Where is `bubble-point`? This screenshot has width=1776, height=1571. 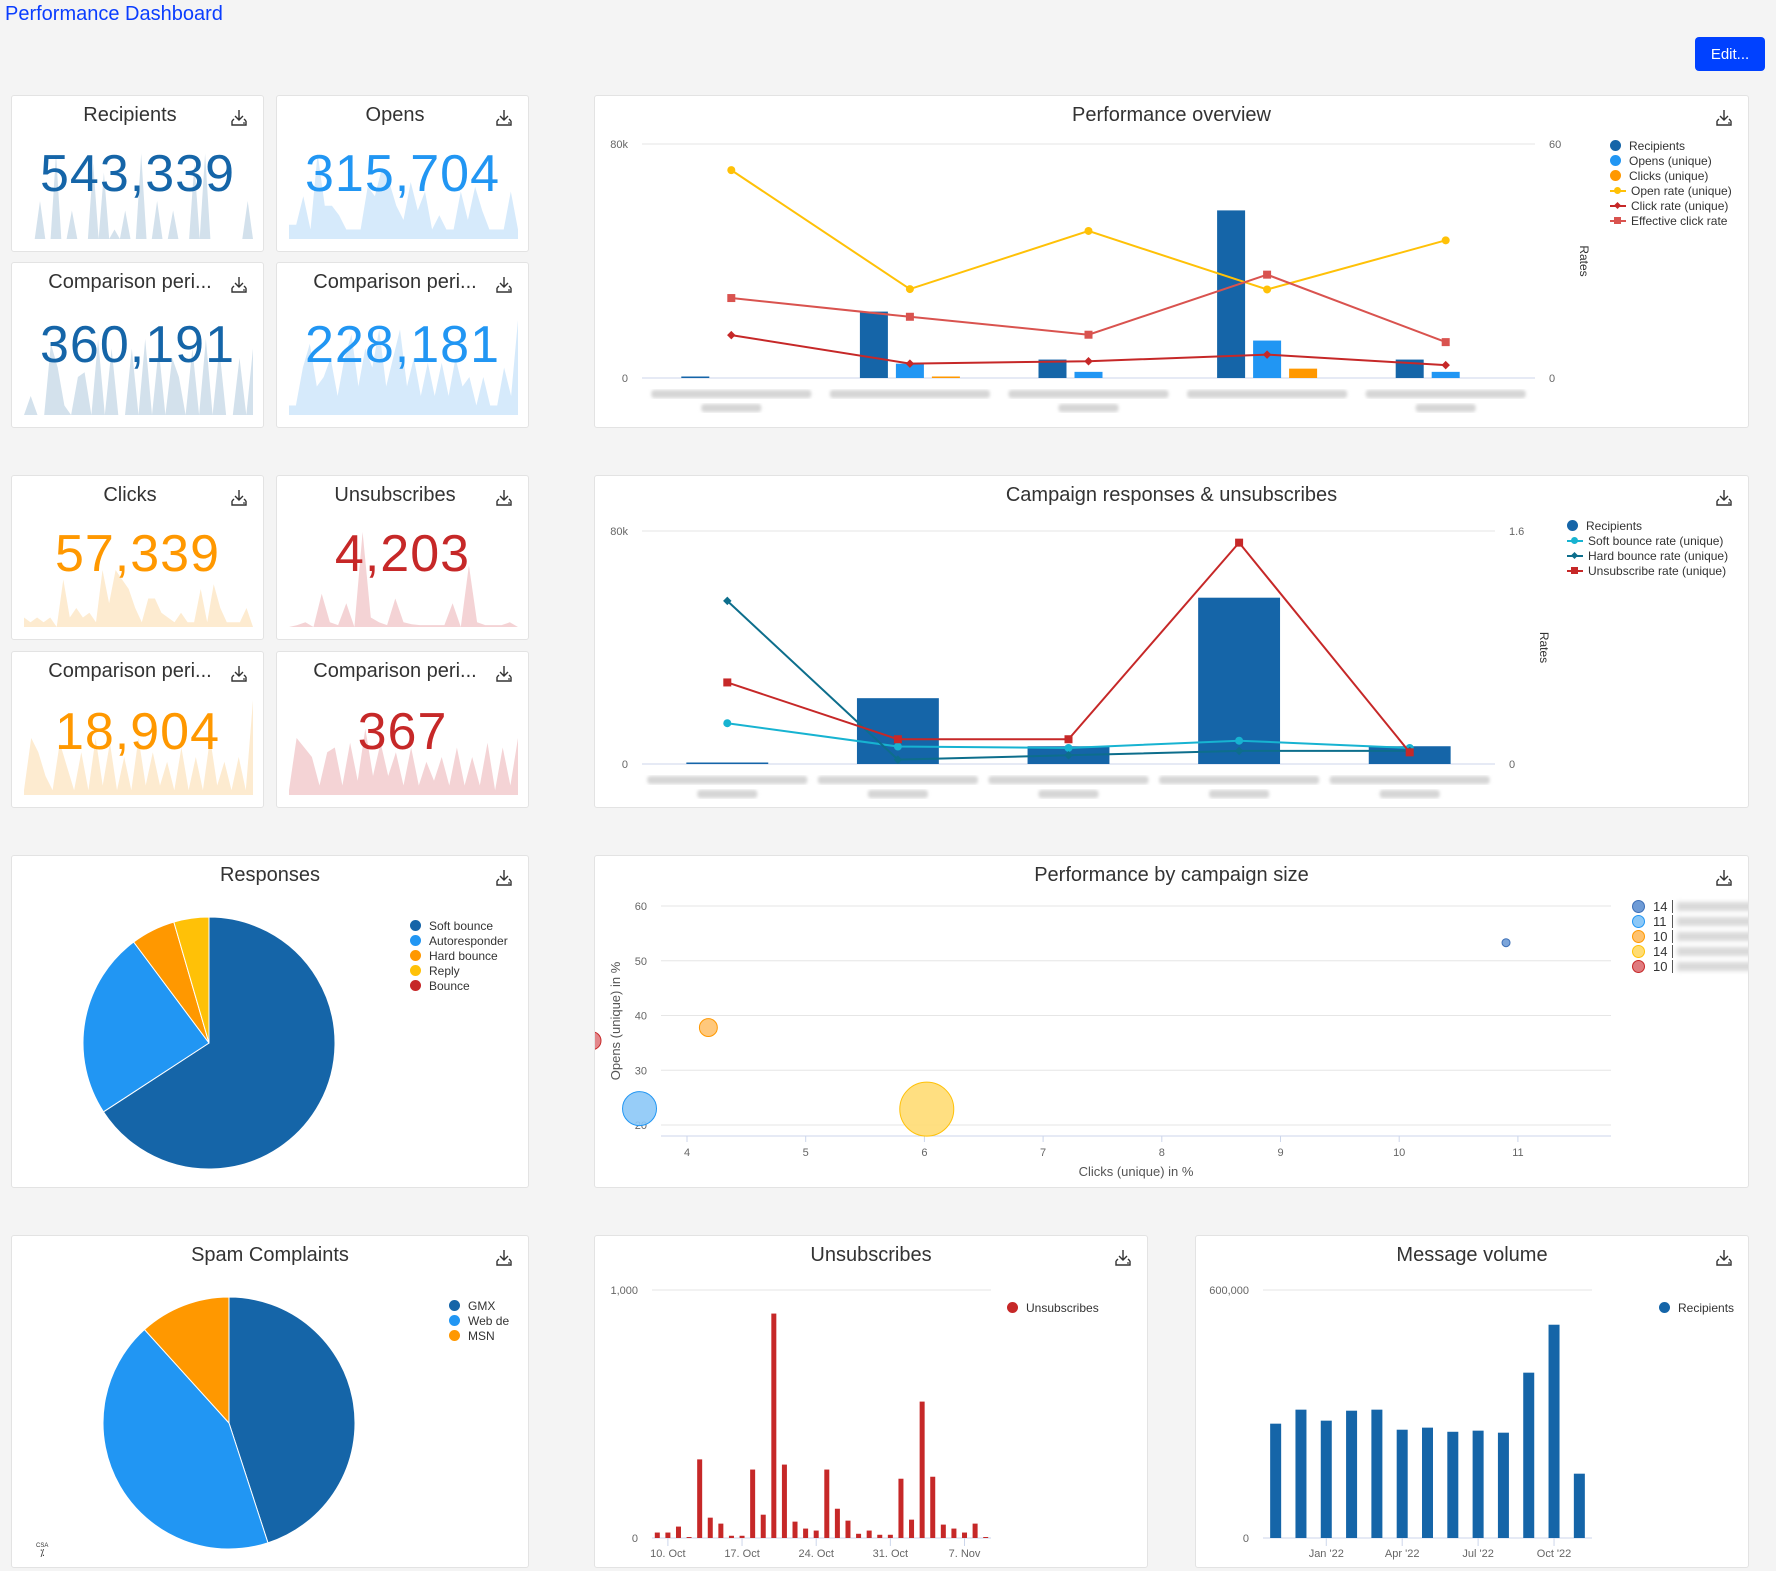
bubble-point is located at coordinates (927, 1109).